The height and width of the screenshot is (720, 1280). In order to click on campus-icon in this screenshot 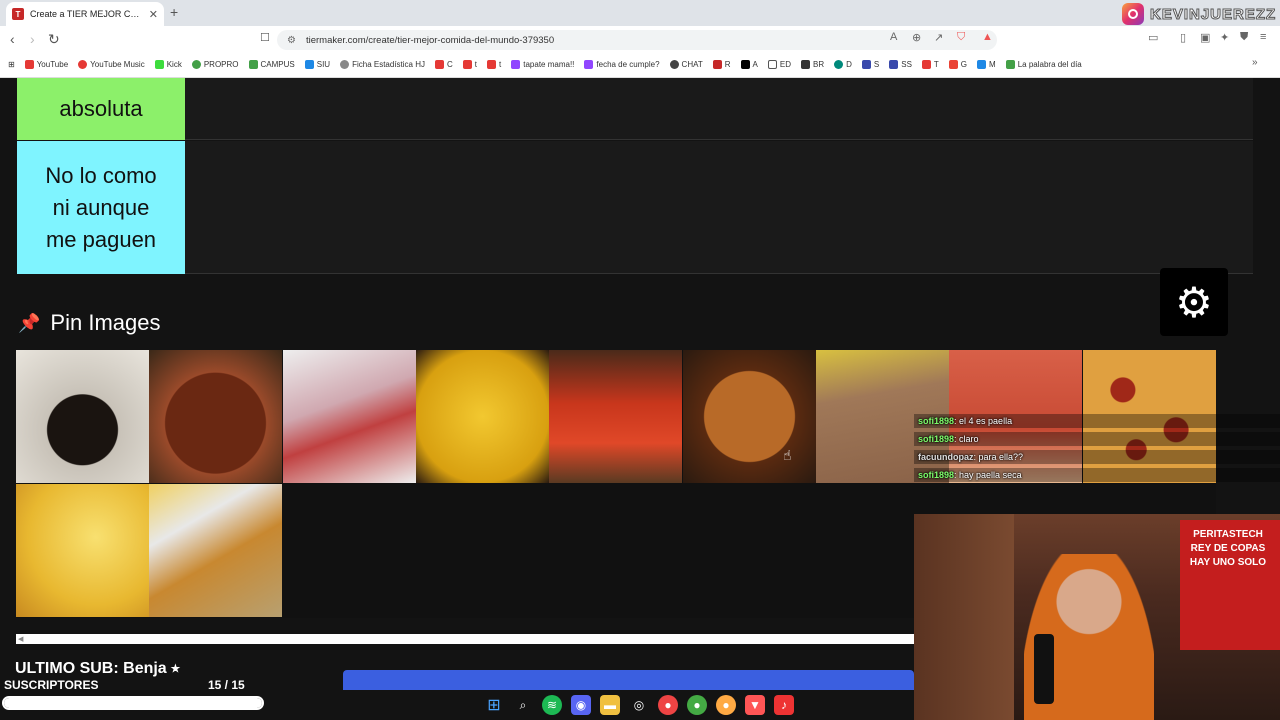, I will do `click(253, 64)`.